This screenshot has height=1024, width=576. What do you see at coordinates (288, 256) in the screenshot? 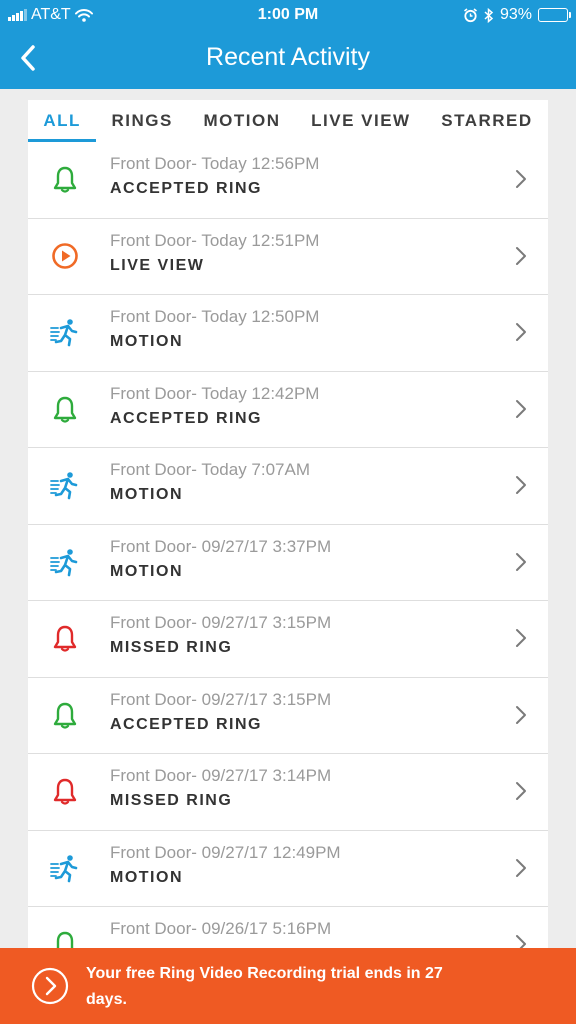
I see `activity-row-live-view: Front Door- Today 12:51PM LIVE VIEW` at bounding box center [288, 256].